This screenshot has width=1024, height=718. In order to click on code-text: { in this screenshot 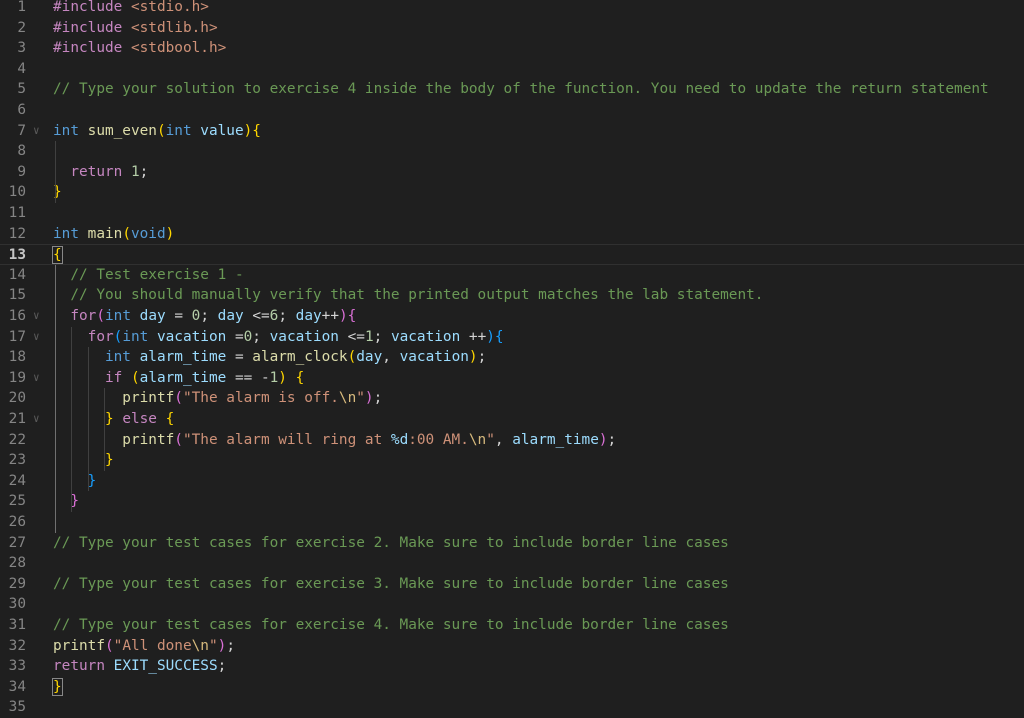, I will do `click(57, 255)`.